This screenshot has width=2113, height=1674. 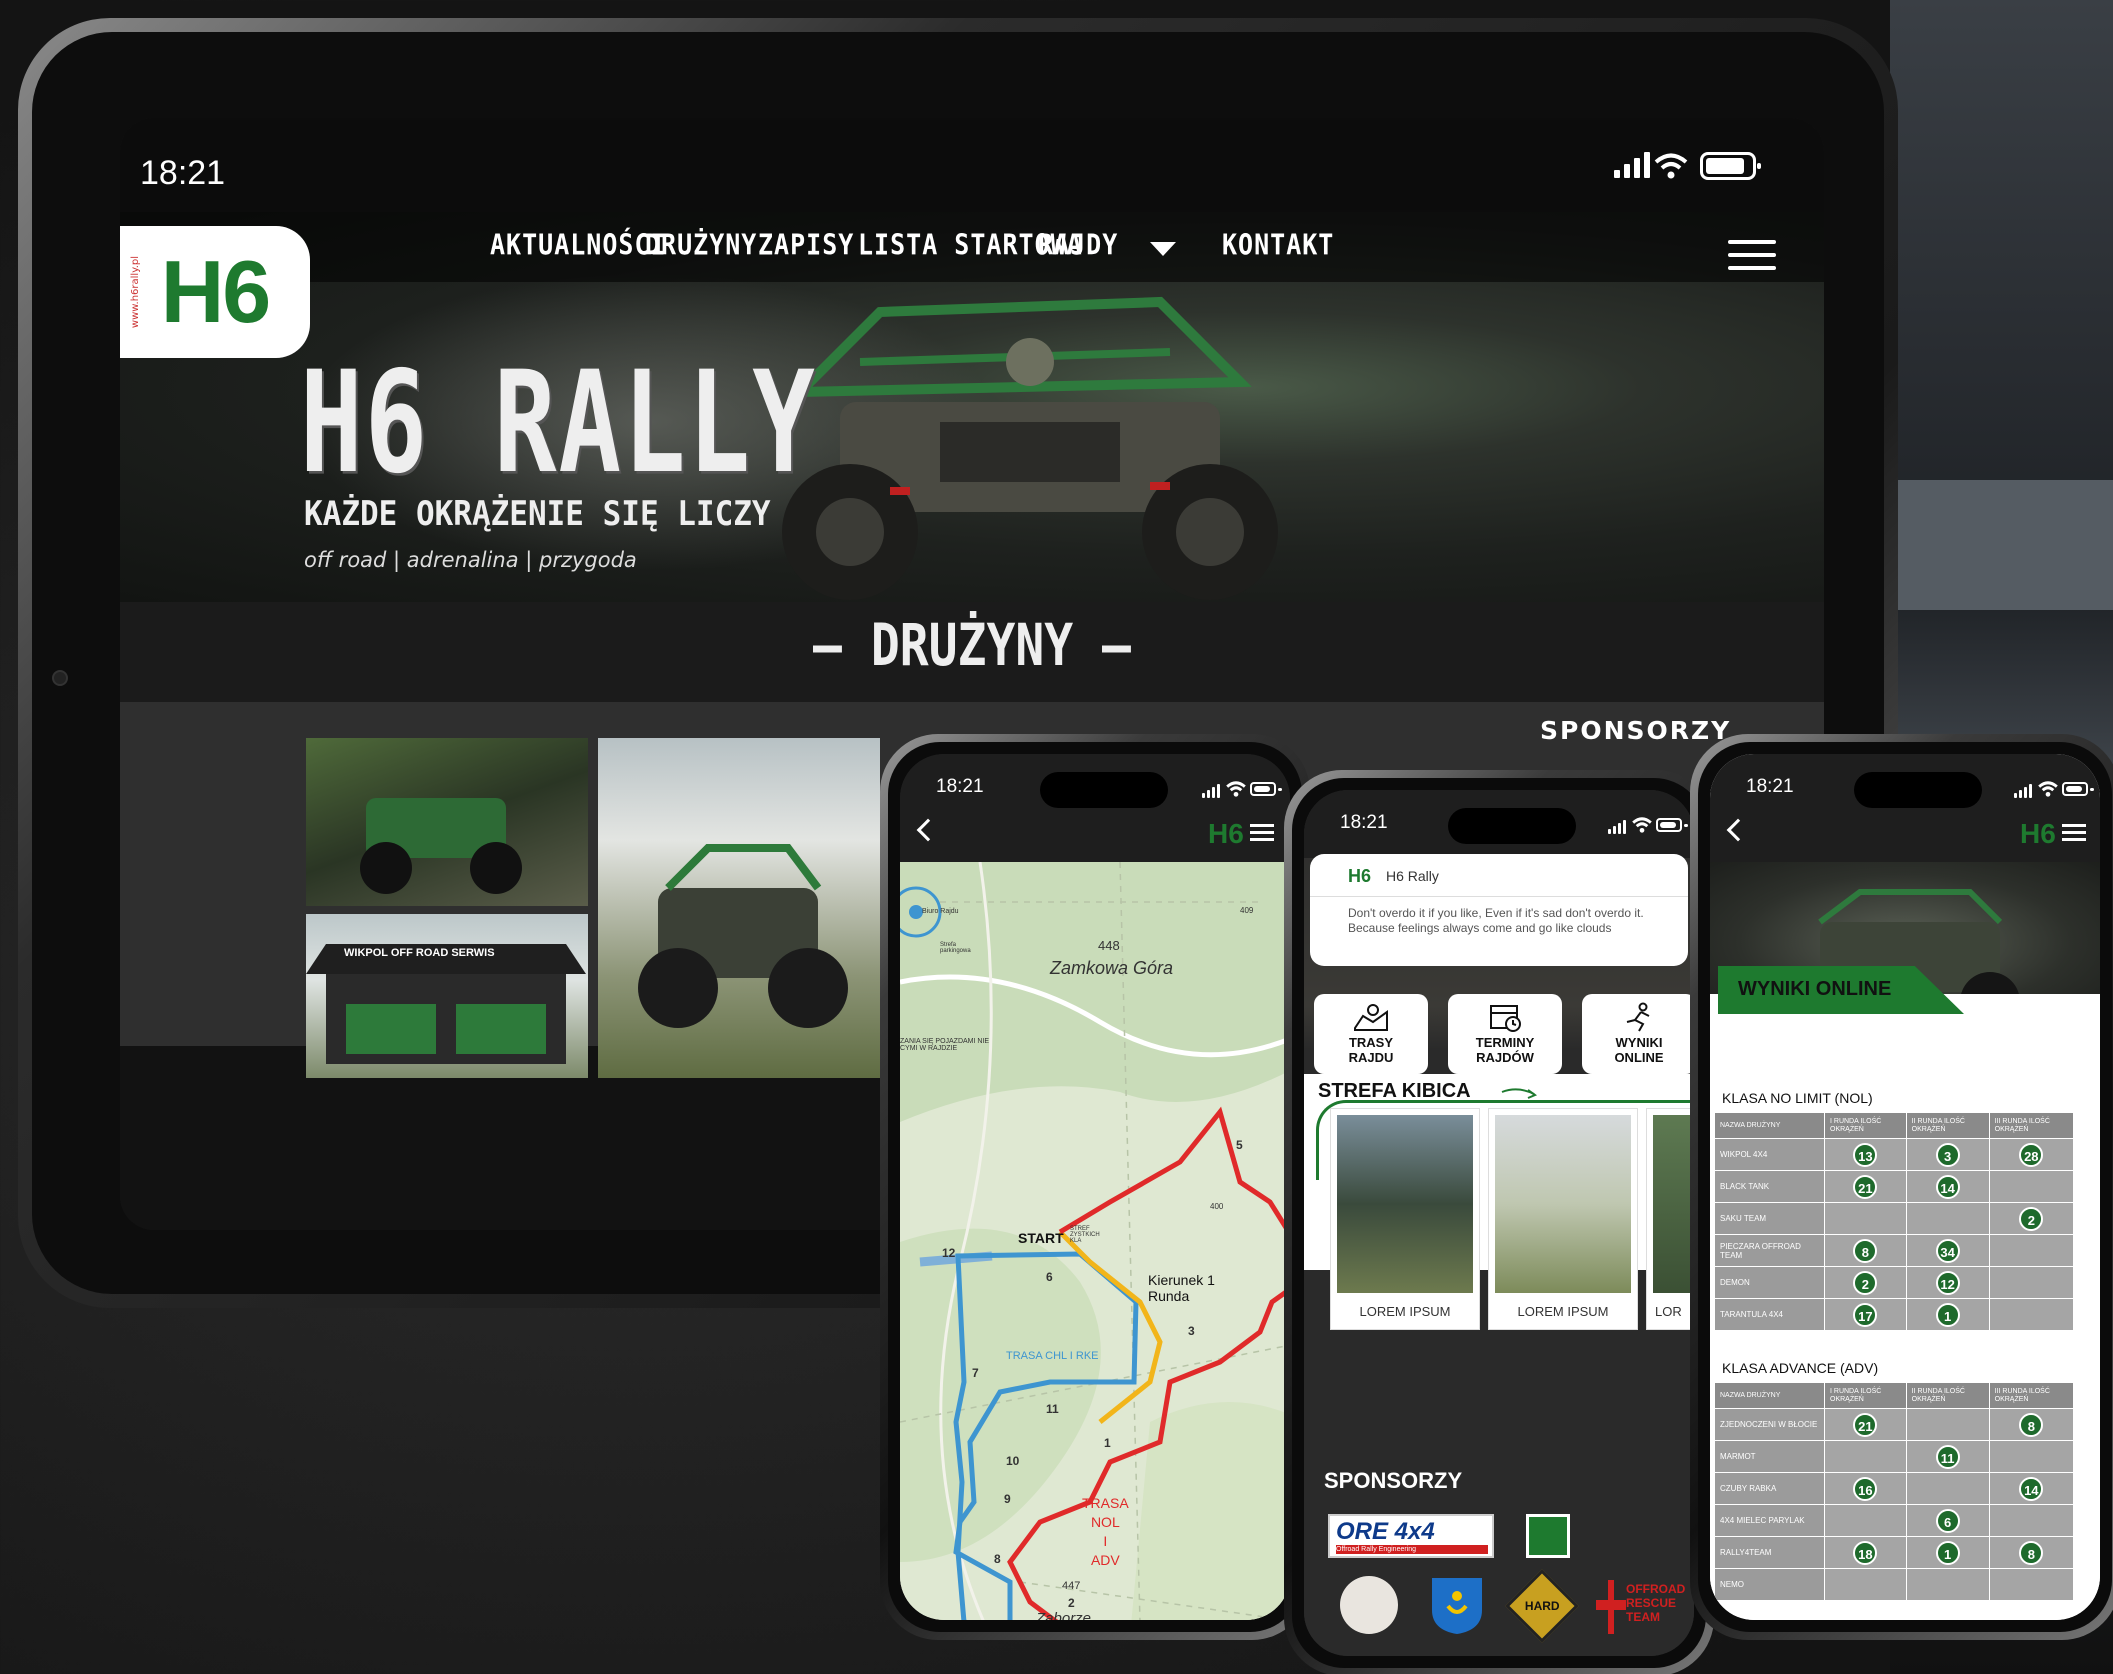 I want to click on nav-zapisy: ZAPISY, so click(x=806, y=244).